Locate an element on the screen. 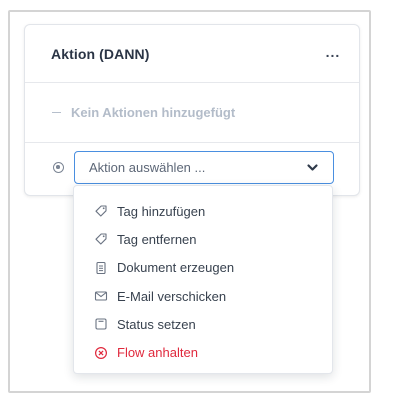 The width and height of the screenshot is (400, 416). status-icon is located at coordinates (101, 324).